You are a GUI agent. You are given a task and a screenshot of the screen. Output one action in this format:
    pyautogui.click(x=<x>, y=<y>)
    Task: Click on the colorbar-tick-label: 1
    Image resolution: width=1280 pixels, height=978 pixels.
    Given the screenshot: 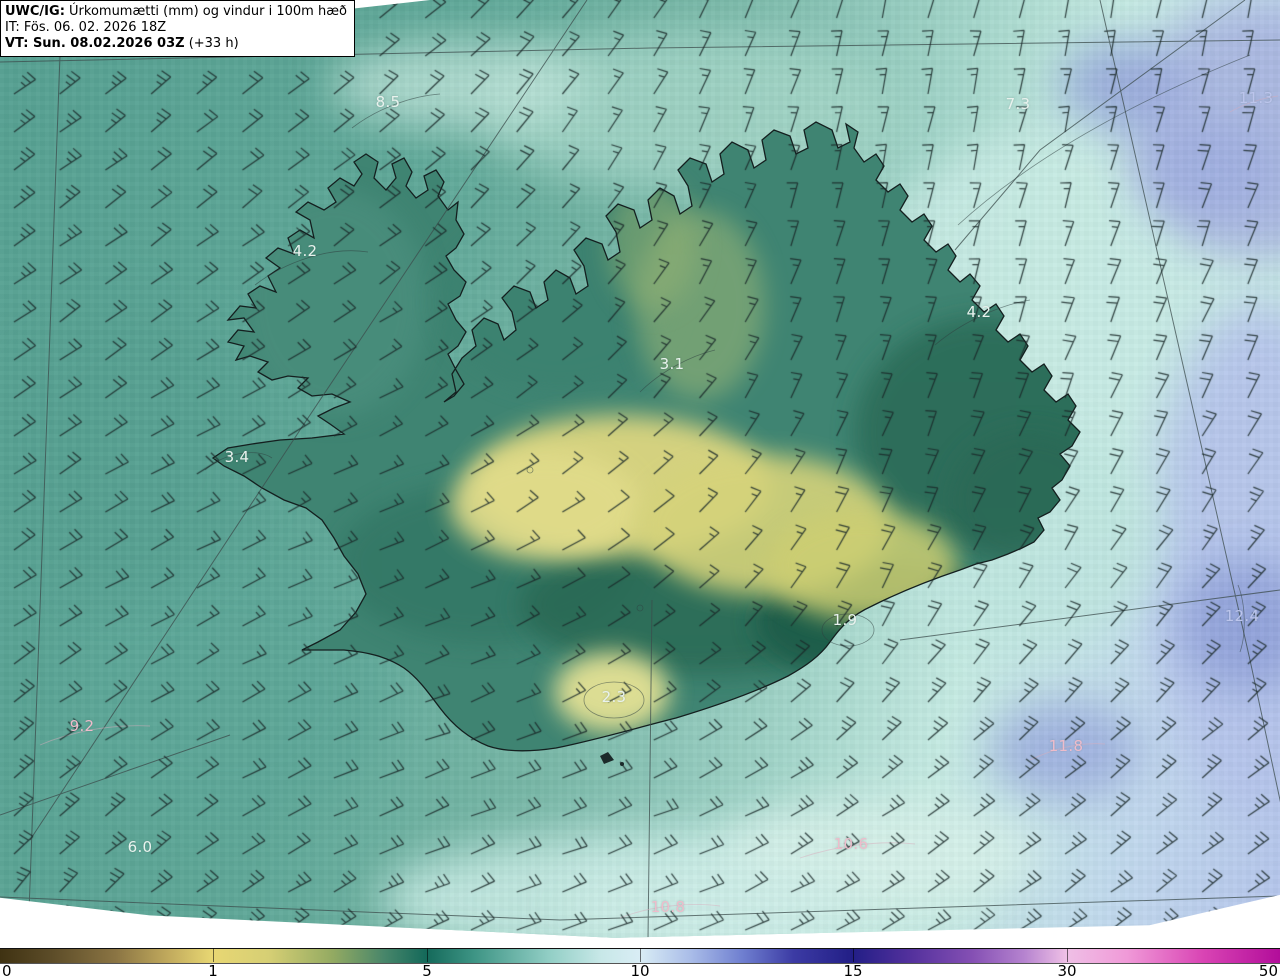 What is the action you would take?
    pyautogui.click(x=213, y=970)
    